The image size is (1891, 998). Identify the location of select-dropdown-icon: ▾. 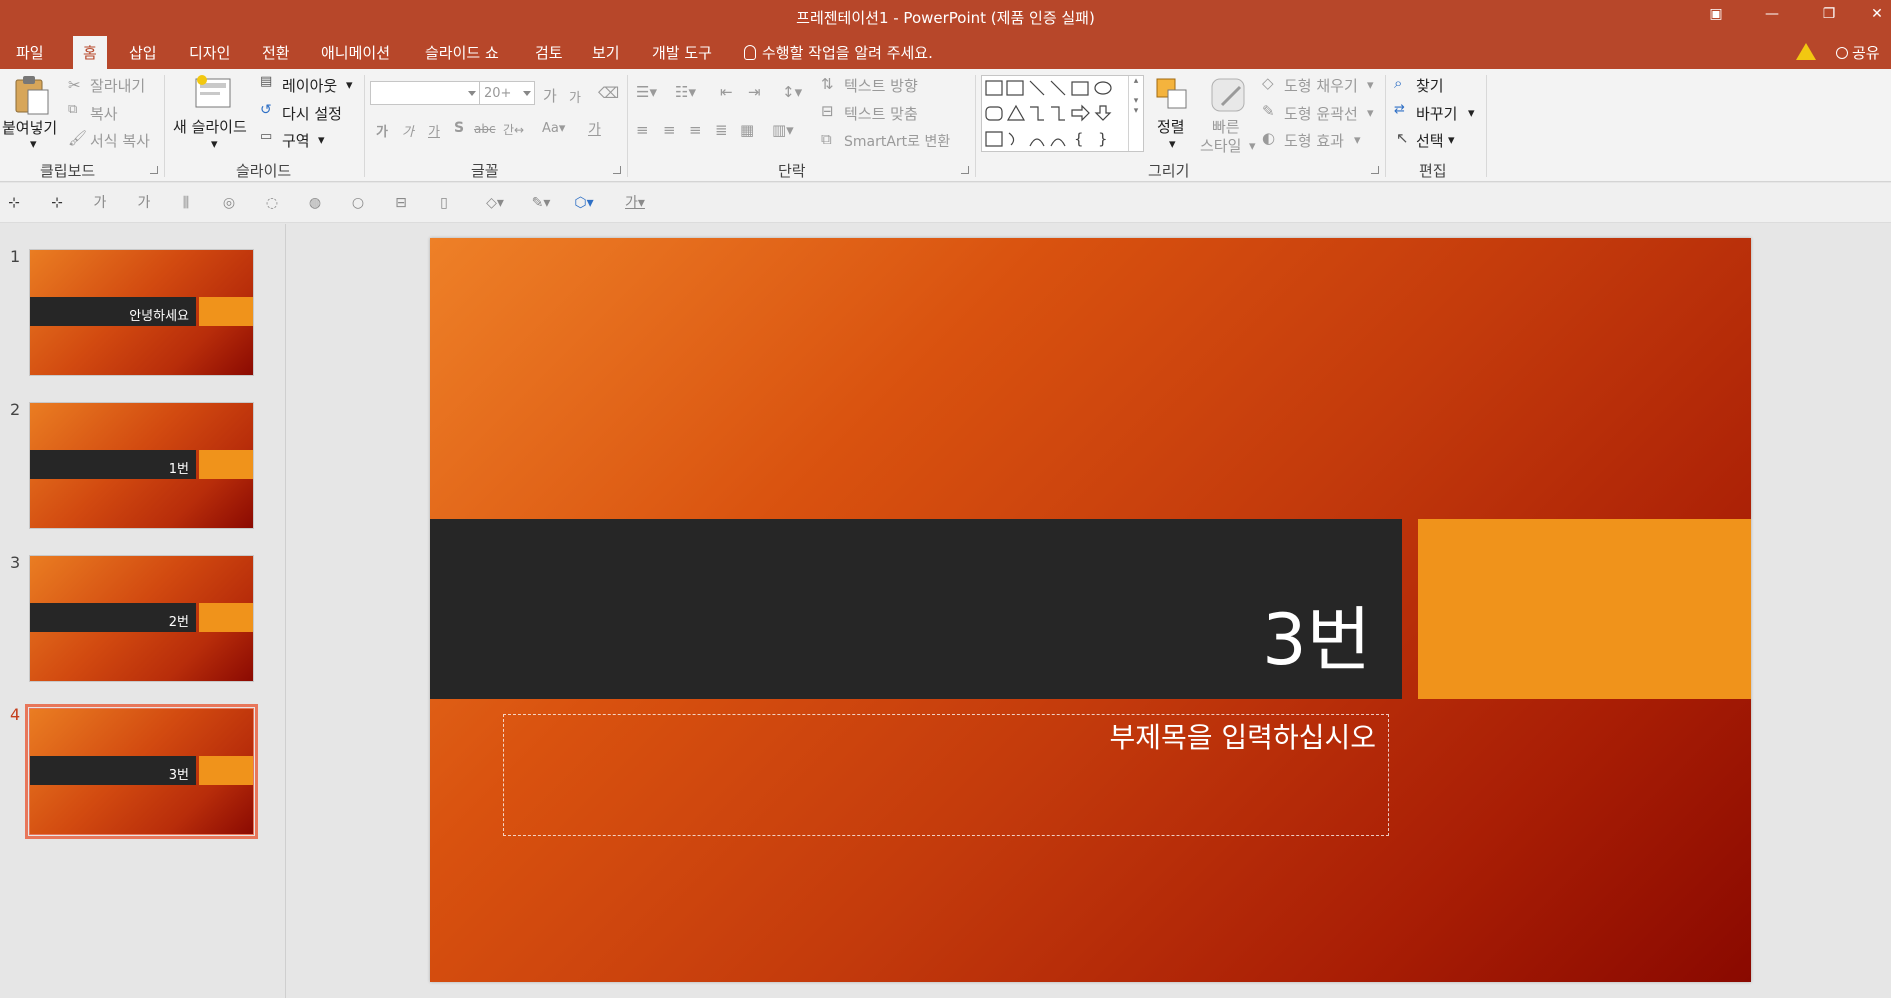
(1451, 140).